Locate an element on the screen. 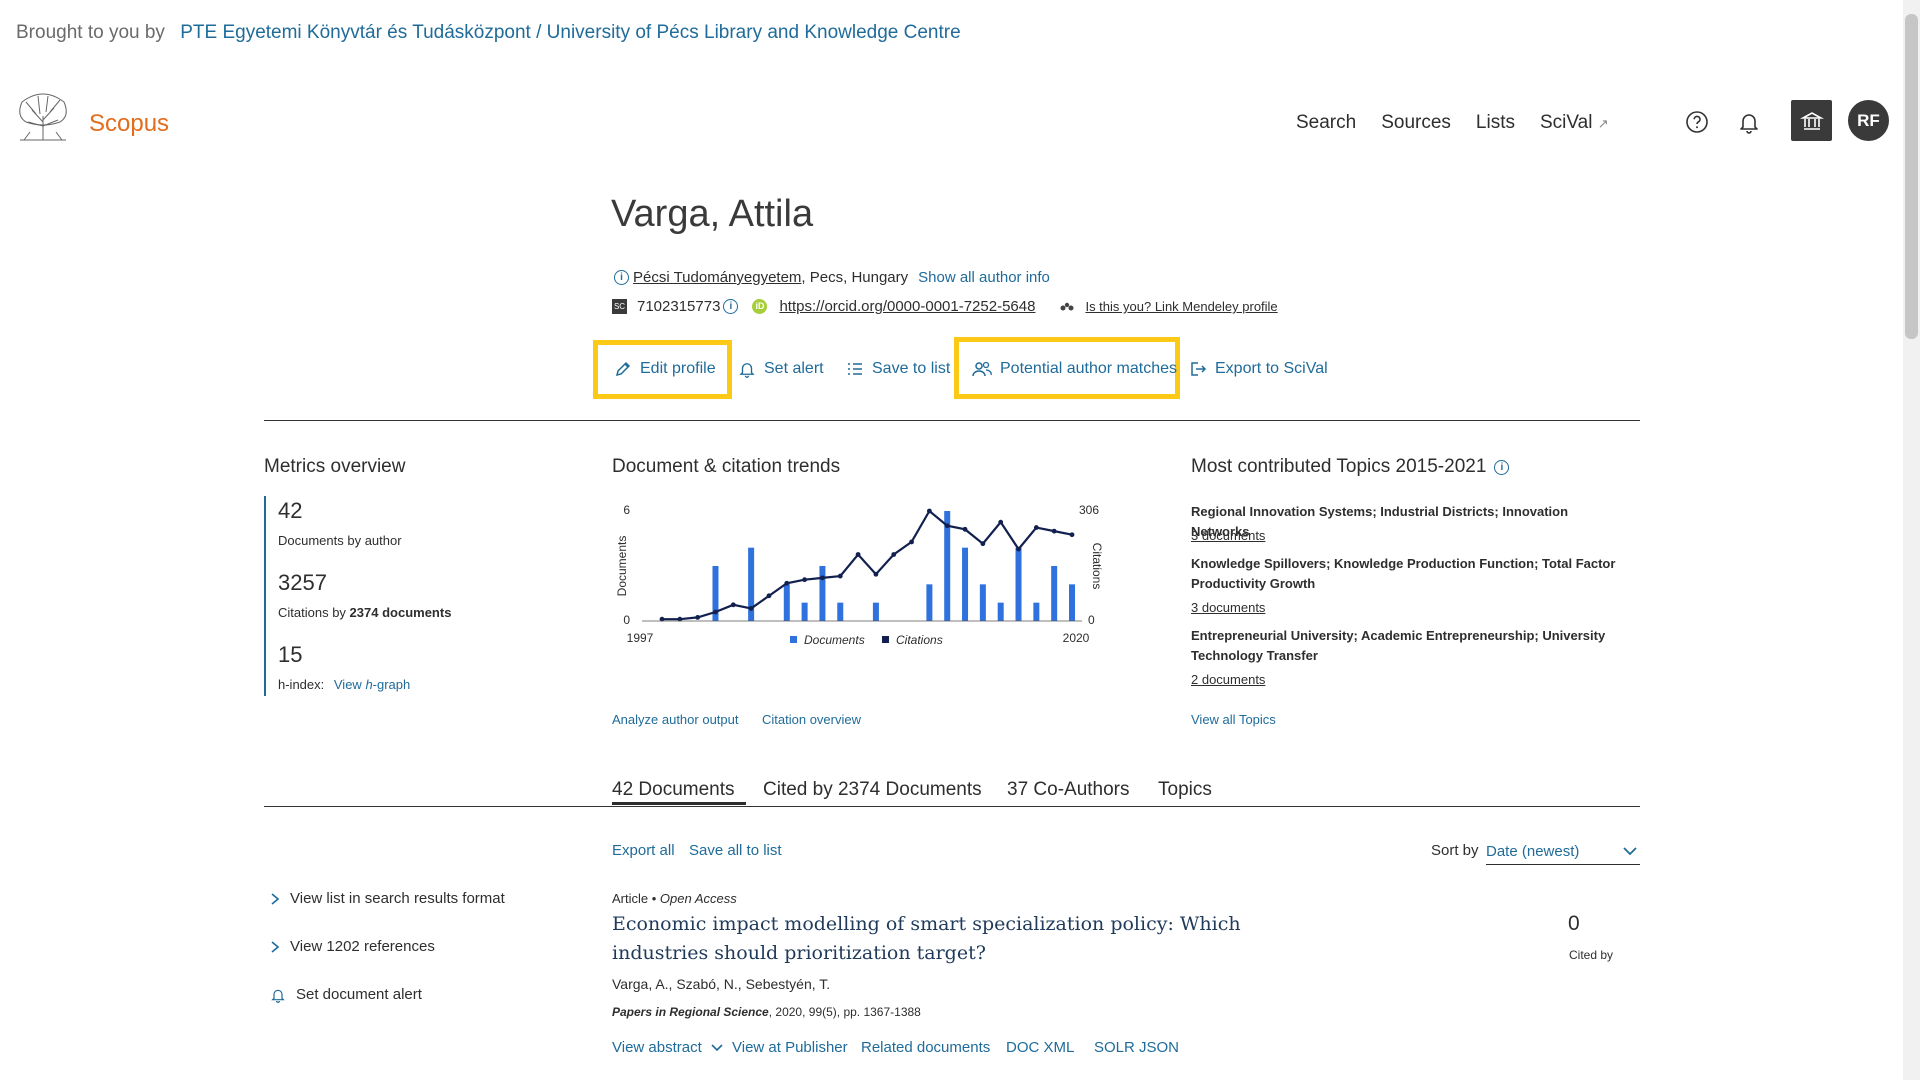 This screenshot has height=1080, width=1920. doc-xml-link: DOC XML is located at coordinates (1040, 1047).